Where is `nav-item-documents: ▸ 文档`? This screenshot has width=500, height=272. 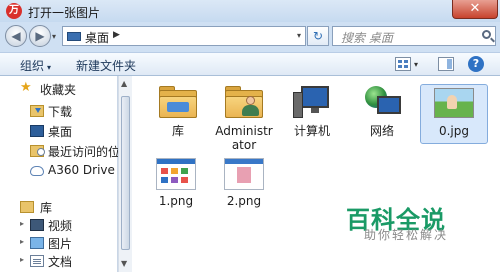
nav-item-documents: ▸ 文档 is located at coordinates (59, 261).